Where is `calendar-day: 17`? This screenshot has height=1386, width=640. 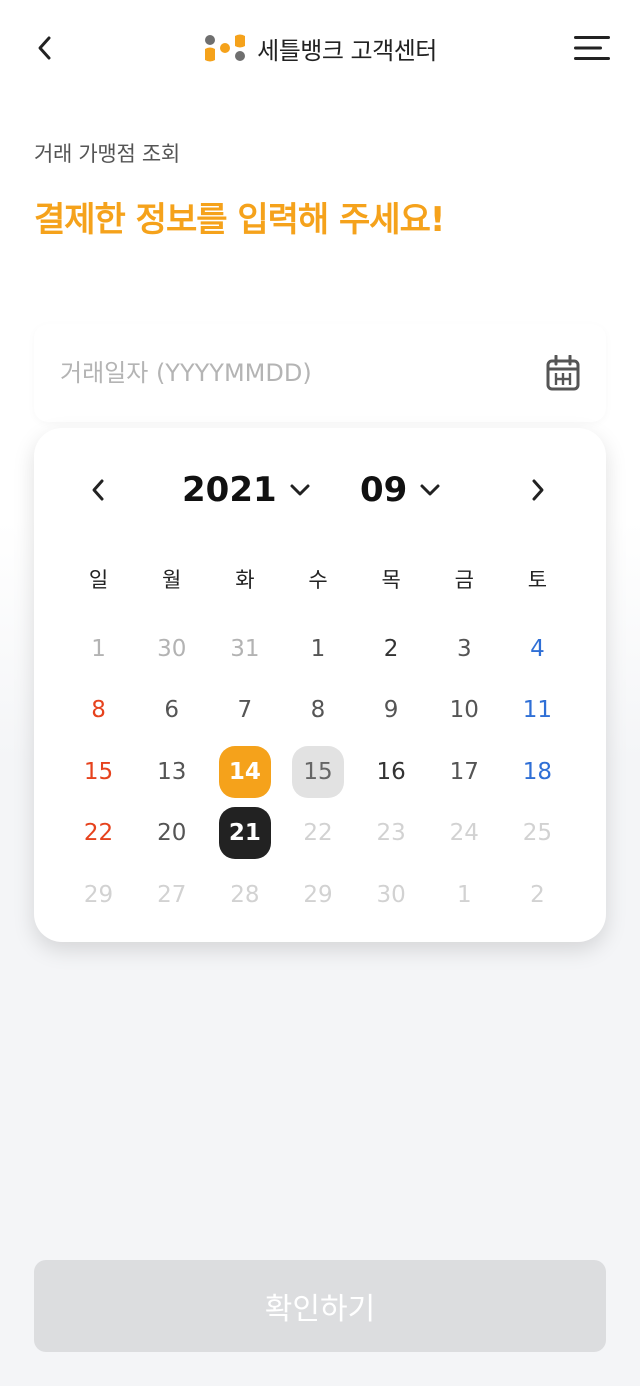
calendar-day: 17 is located at coordinates (464, 772).